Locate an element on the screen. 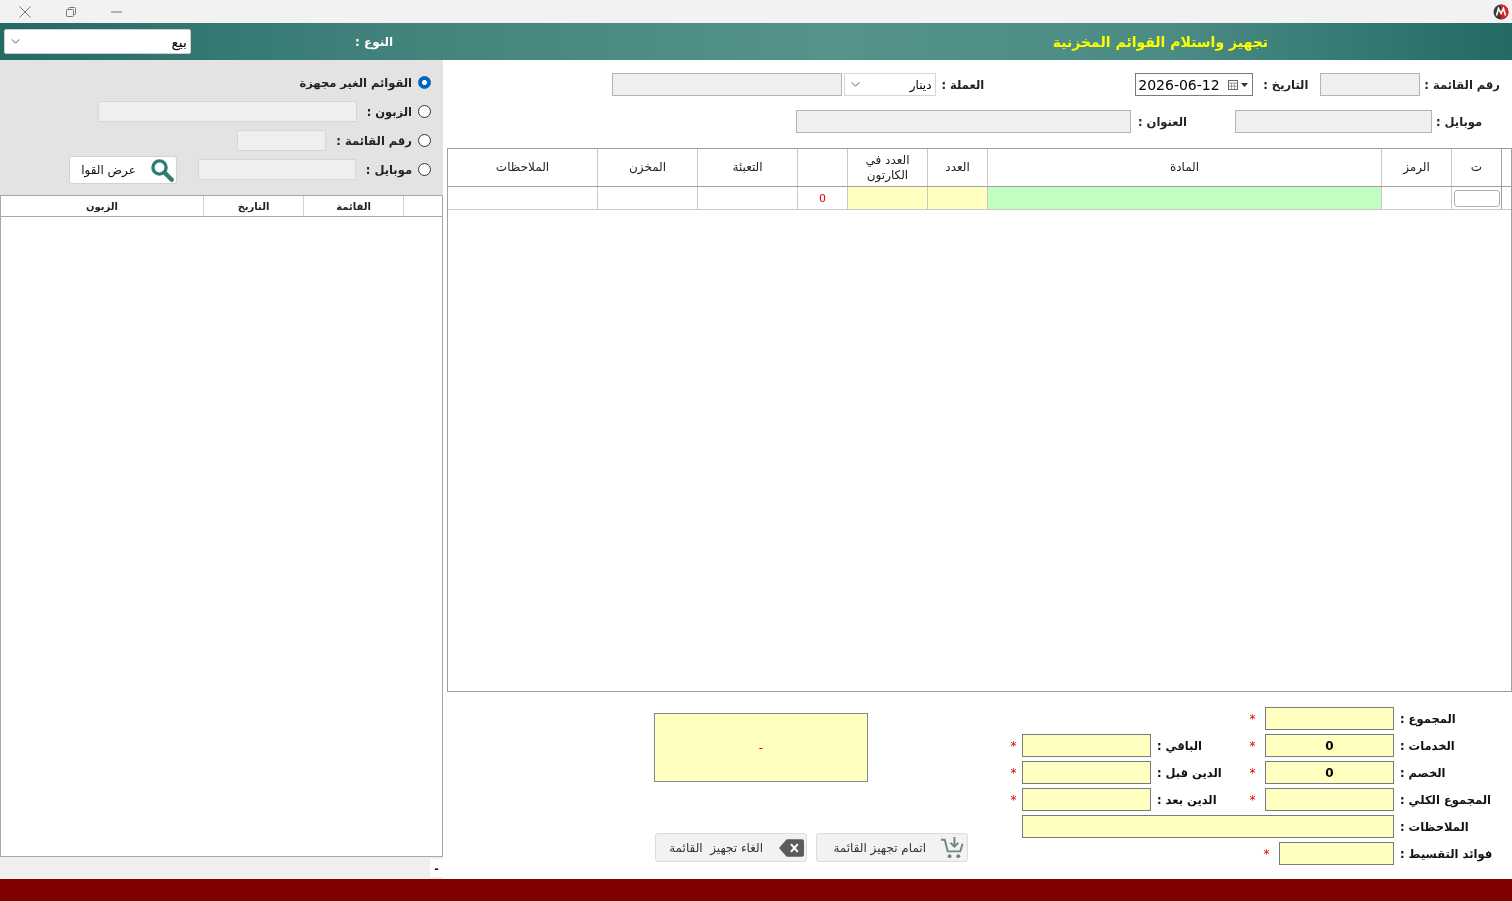  message-panel: - is located at coordinates (761, 747).